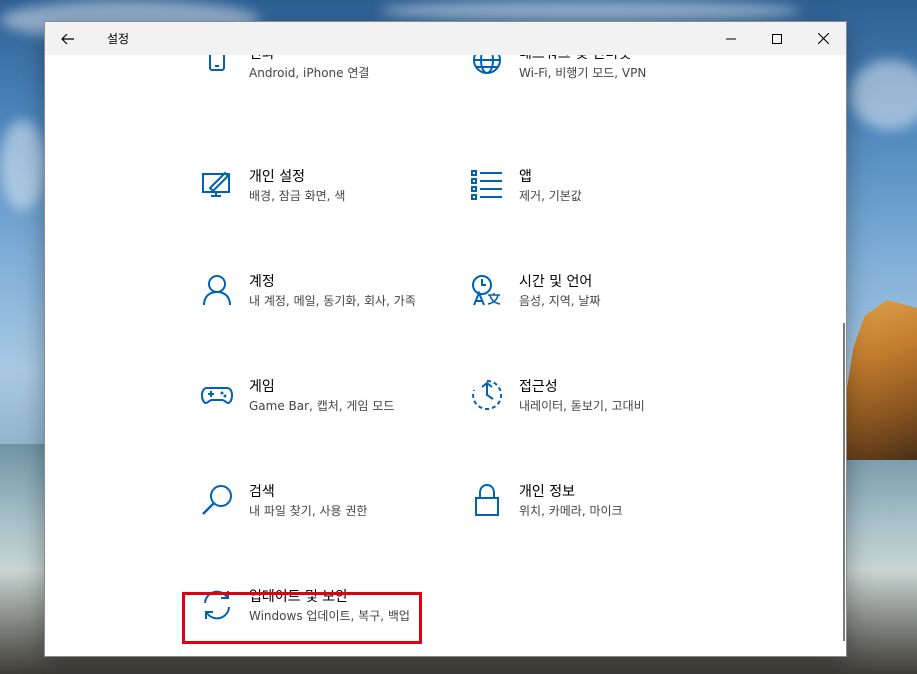 This screenshot has width=917, height=674. Describe the element at coordinates (118, 39) in the screenshot. I see `window-title: 설정` at that location.